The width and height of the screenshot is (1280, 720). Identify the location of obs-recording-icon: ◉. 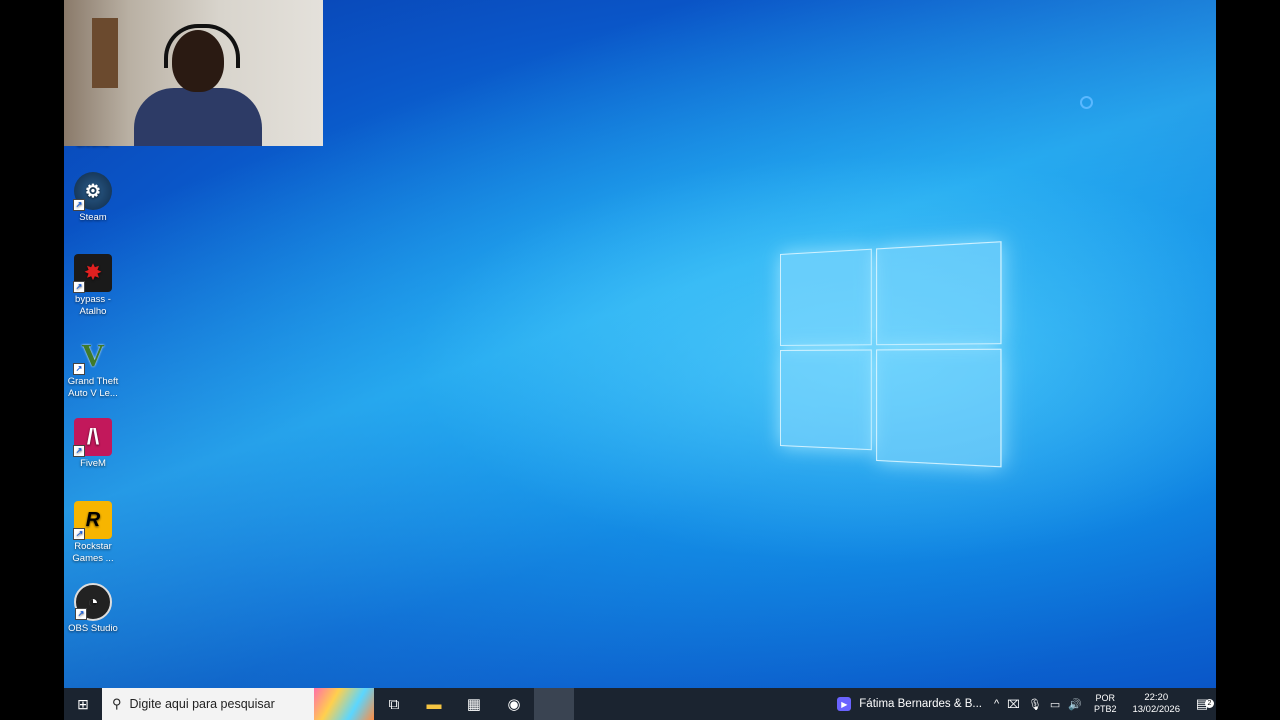
(513, 704).